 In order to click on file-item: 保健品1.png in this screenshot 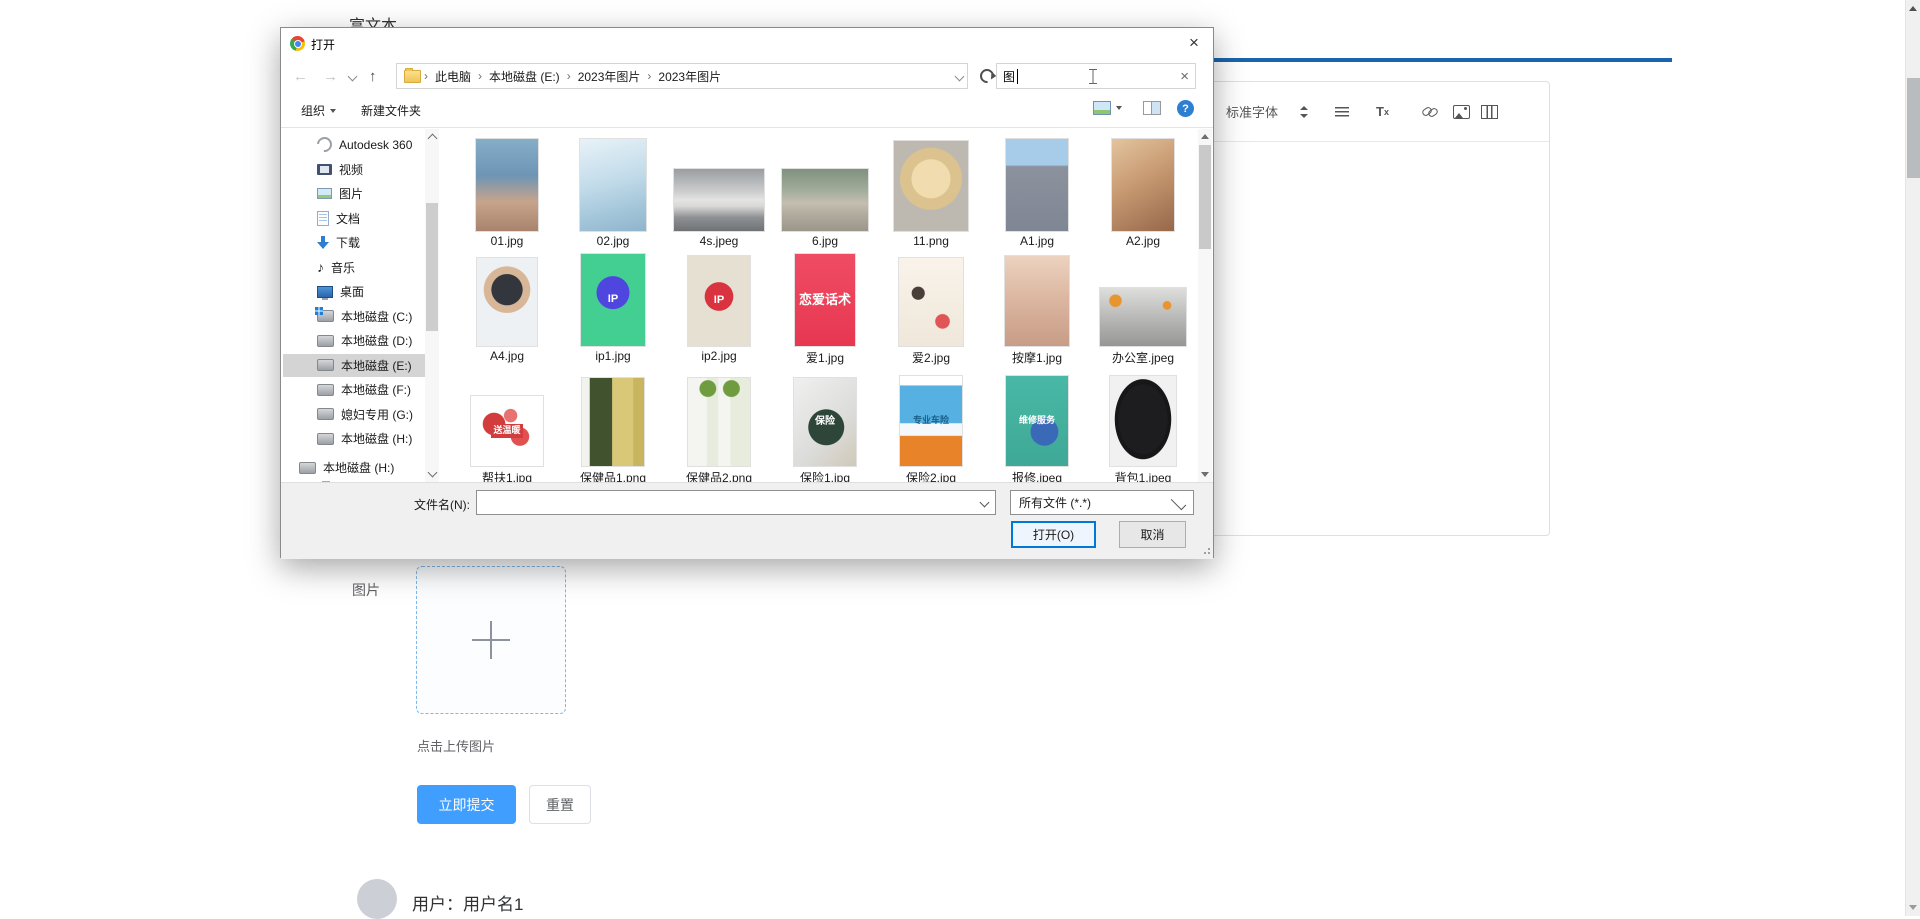, I will do `click(613, 428)`.